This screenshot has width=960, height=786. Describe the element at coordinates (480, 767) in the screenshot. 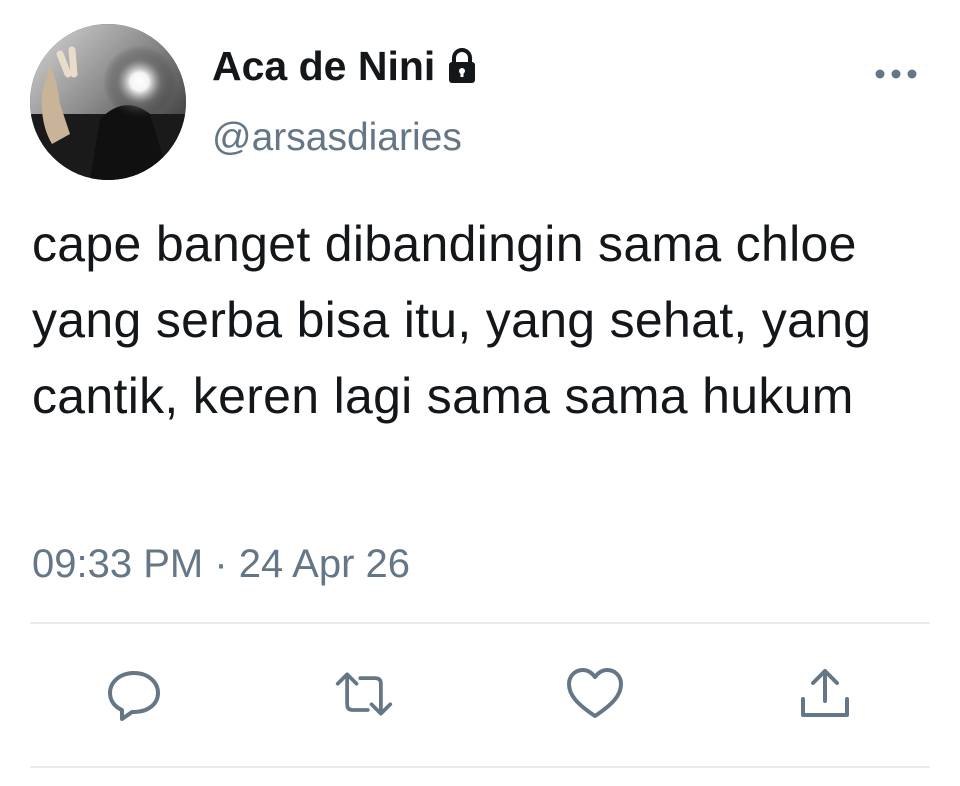

I see `divider-bottom` at that location.